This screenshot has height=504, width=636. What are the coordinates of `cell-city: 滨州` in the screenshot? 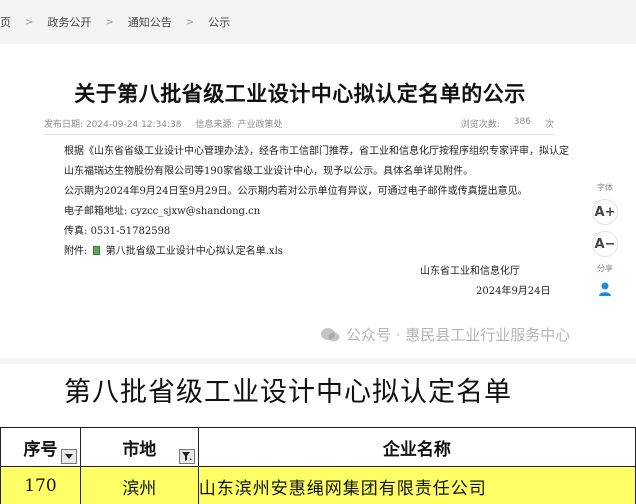 It's located at (139, 485).